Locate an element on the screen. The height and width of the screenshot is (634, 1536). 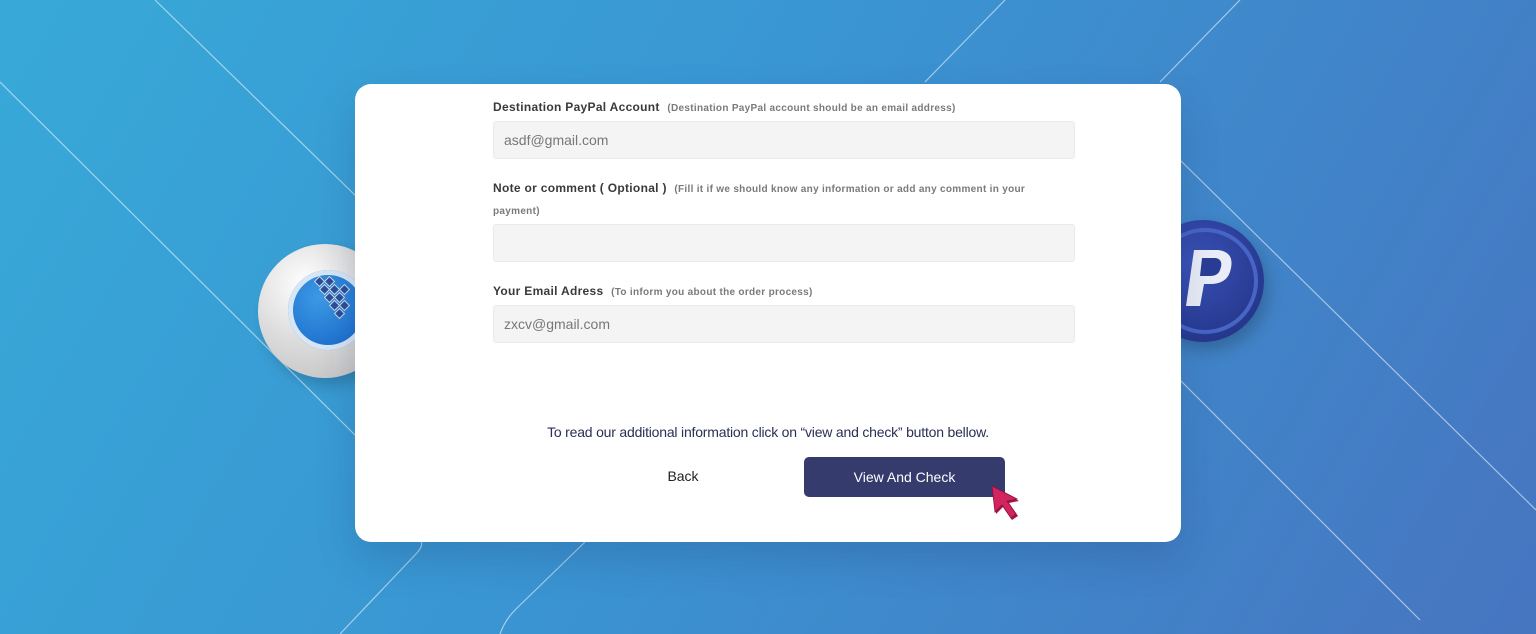
note-input is located at coordinates (784, 243).